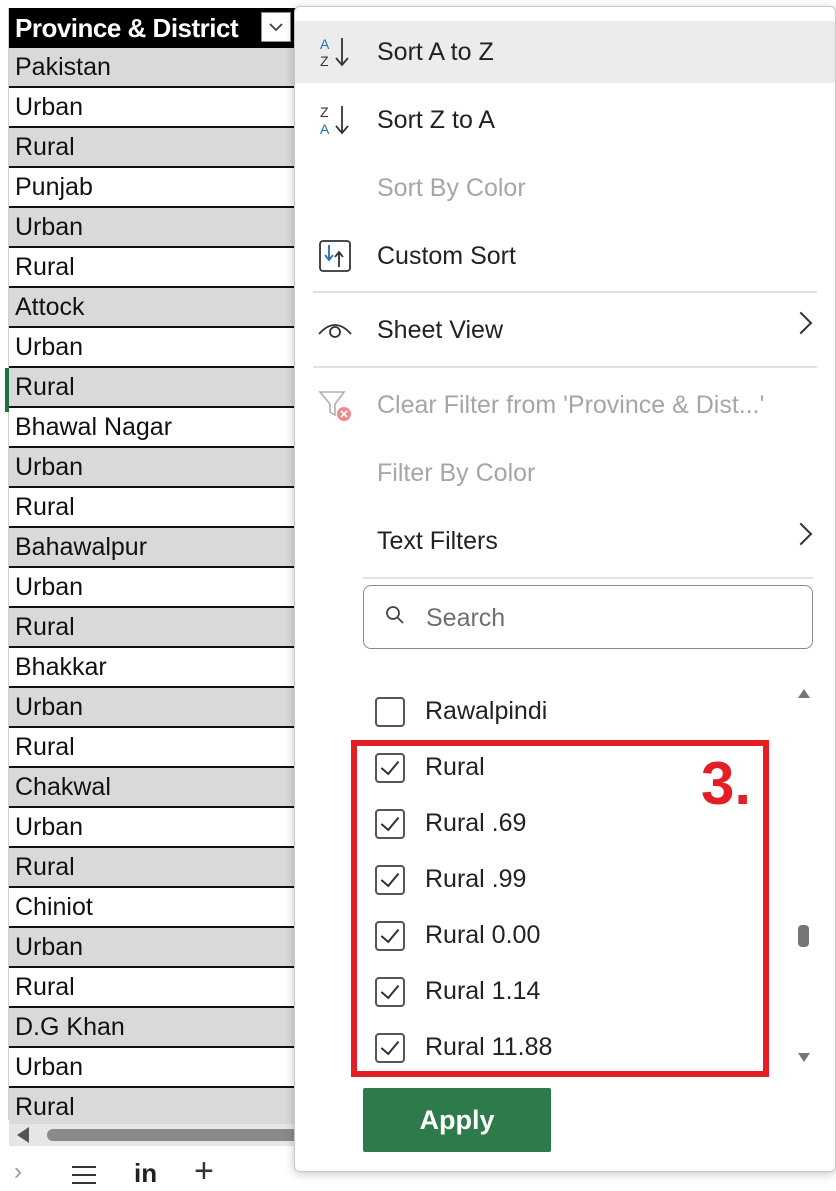  I want to click on text-filters-label: Text Filters, so click(437, 540).